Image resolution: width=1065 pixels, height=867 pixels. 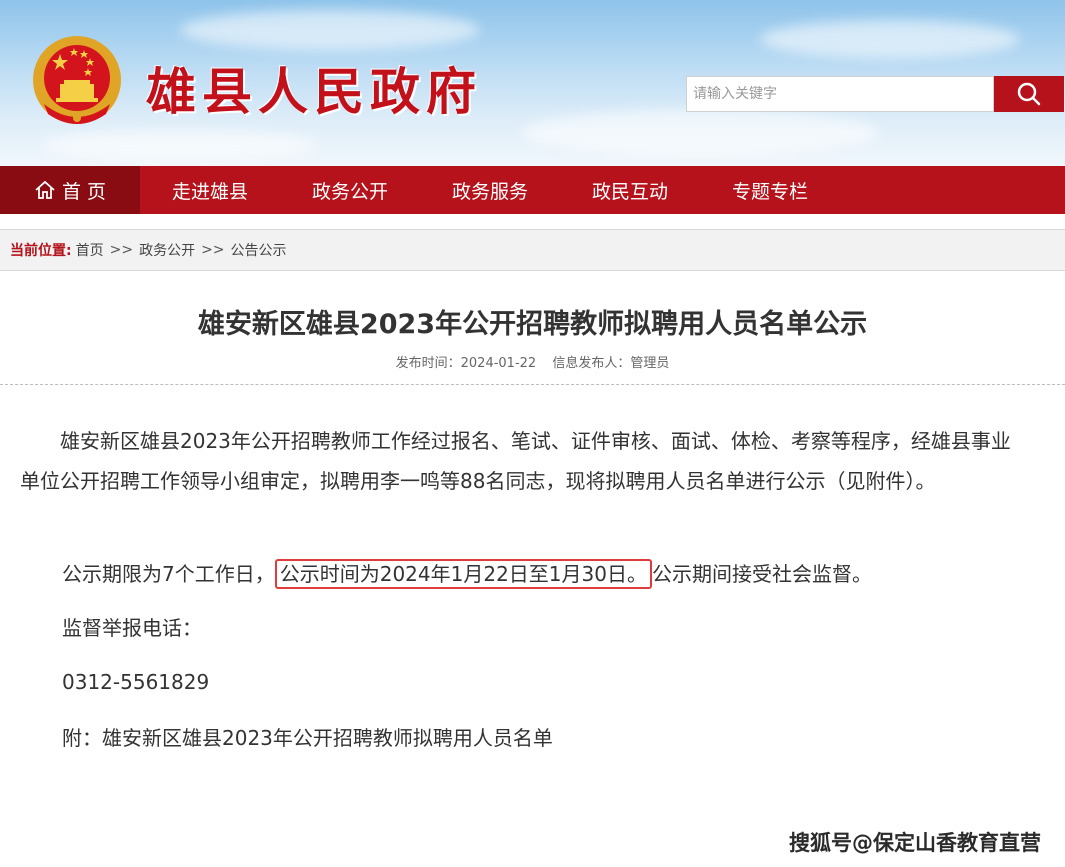 What do you see at coordinates (466, 363) in the screenshot?
I see `publish-time: 发布时间：2024-01-22` at bounding box center [466, 363].